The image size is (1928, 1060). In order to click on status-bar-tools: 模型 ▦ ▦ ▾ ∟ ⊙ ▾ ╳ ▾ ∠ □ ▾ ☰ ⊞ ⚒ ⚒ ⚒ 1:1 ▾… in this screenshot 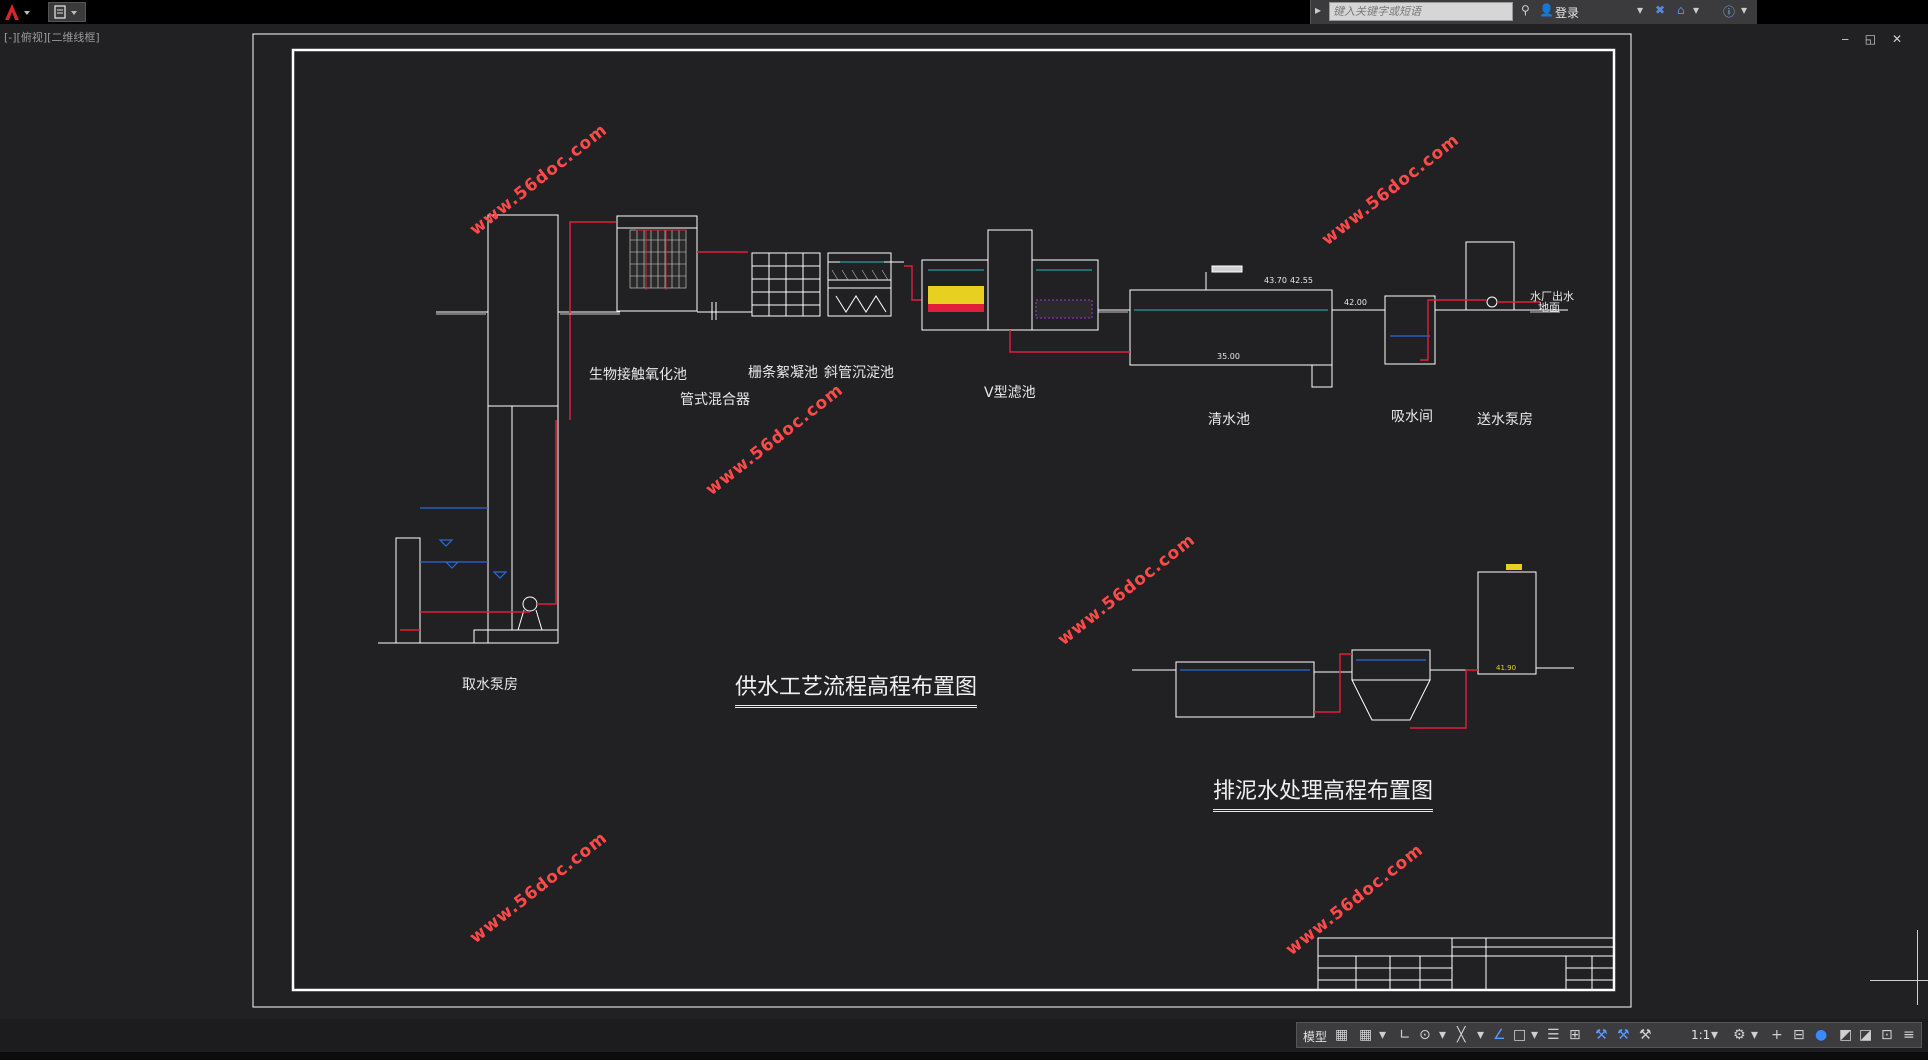, I will do `click(1609, 1035)`.